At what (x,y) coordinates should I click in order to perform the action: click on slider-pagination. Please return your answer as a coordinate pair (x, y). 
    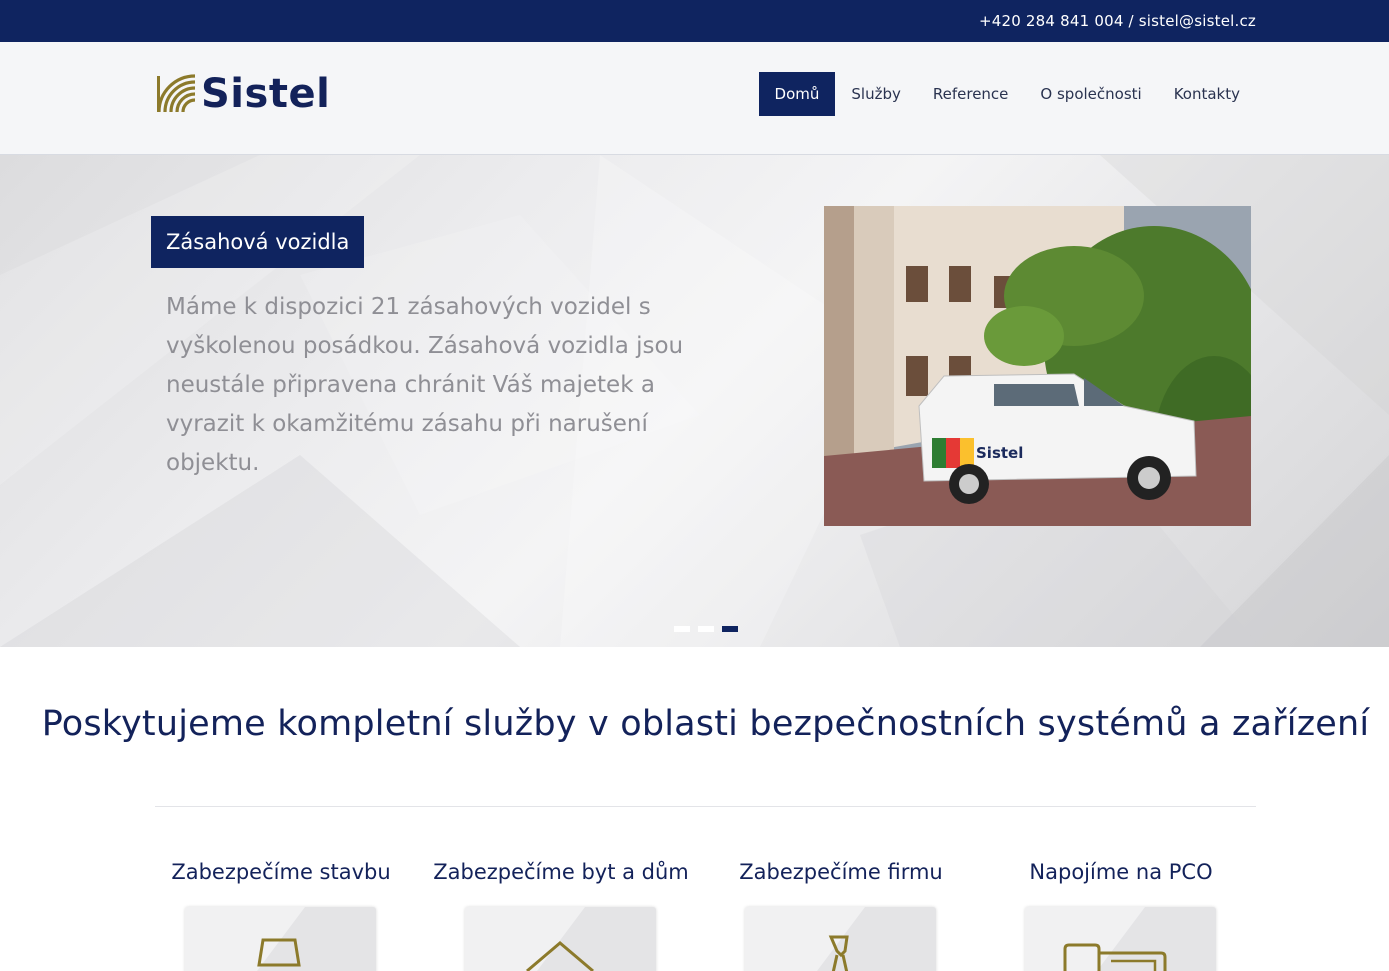
    Looking at the image, I should click on (706, 629).